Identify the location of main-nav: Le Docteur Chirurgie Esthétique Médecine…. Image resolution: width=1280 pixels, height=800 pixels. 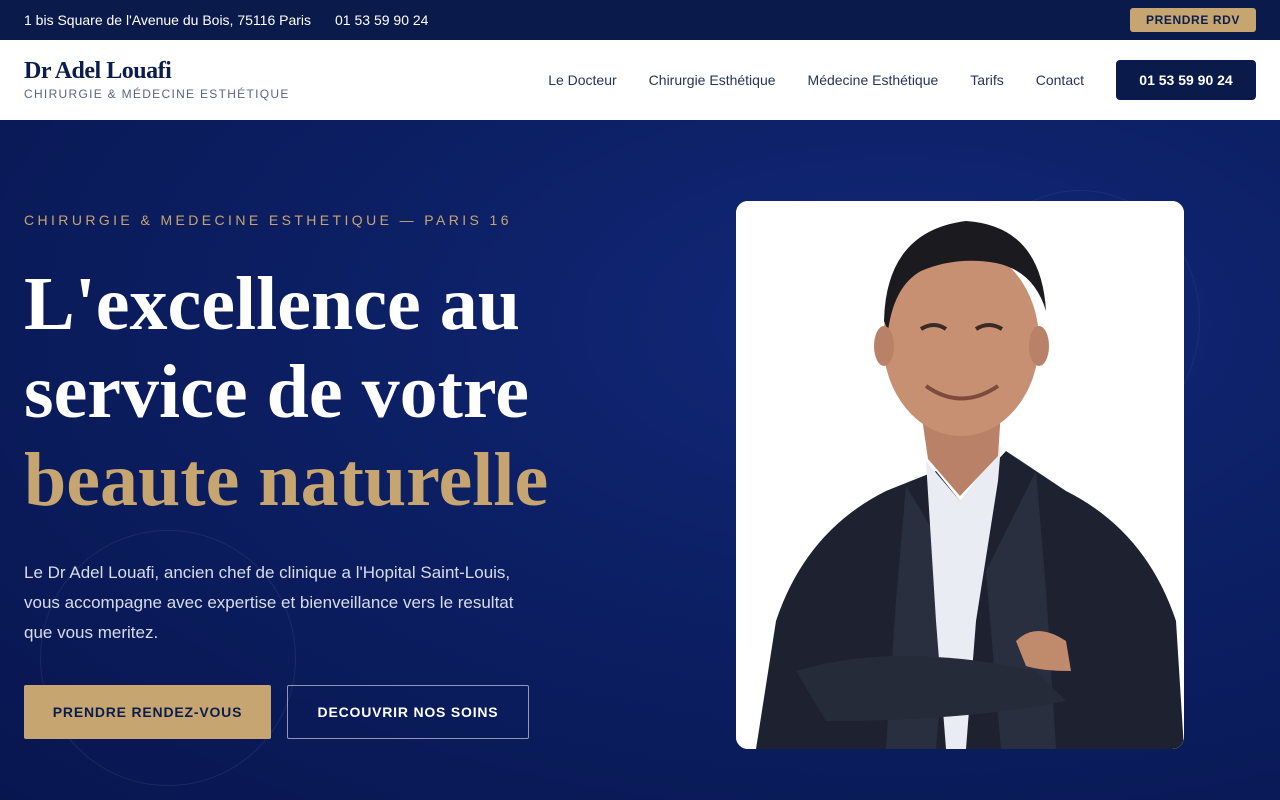
(886, 80).